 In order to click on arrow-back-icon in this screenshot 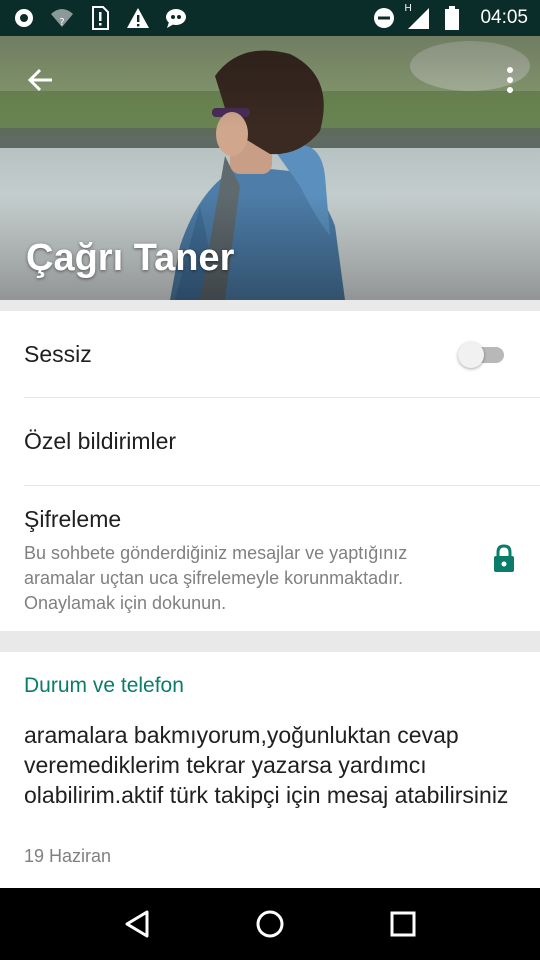, I will do `click(39, 80)`.